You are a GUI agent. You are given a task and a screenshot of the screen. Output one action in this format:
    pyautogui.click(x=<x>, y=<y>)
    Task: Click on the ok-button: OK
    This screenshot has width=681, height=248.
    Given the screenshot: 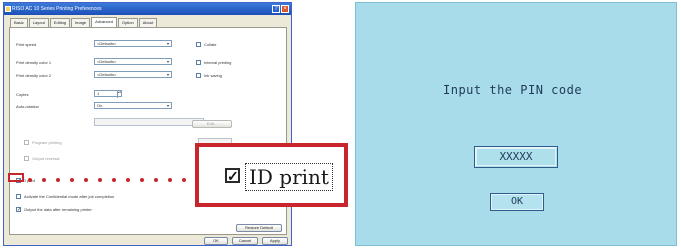 What is the action you would take?
    pyautogui.click(x=216, y=241)
    